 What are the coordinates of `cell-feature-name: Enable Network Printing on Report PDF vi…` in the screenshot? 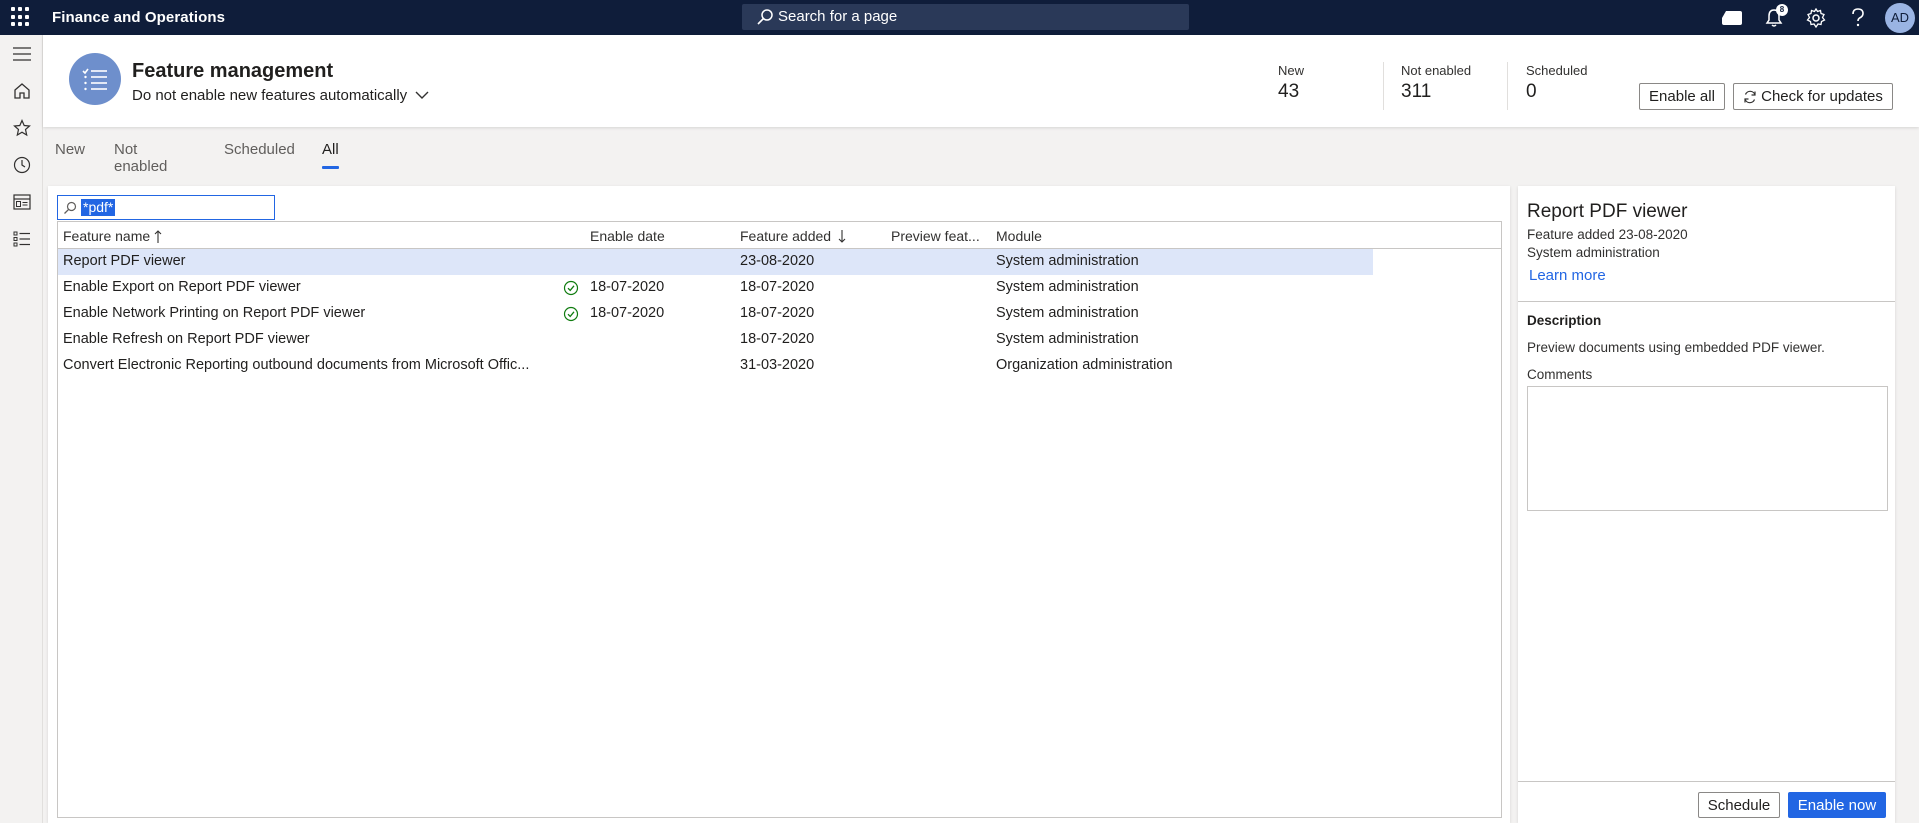 It's located at (214, 313).